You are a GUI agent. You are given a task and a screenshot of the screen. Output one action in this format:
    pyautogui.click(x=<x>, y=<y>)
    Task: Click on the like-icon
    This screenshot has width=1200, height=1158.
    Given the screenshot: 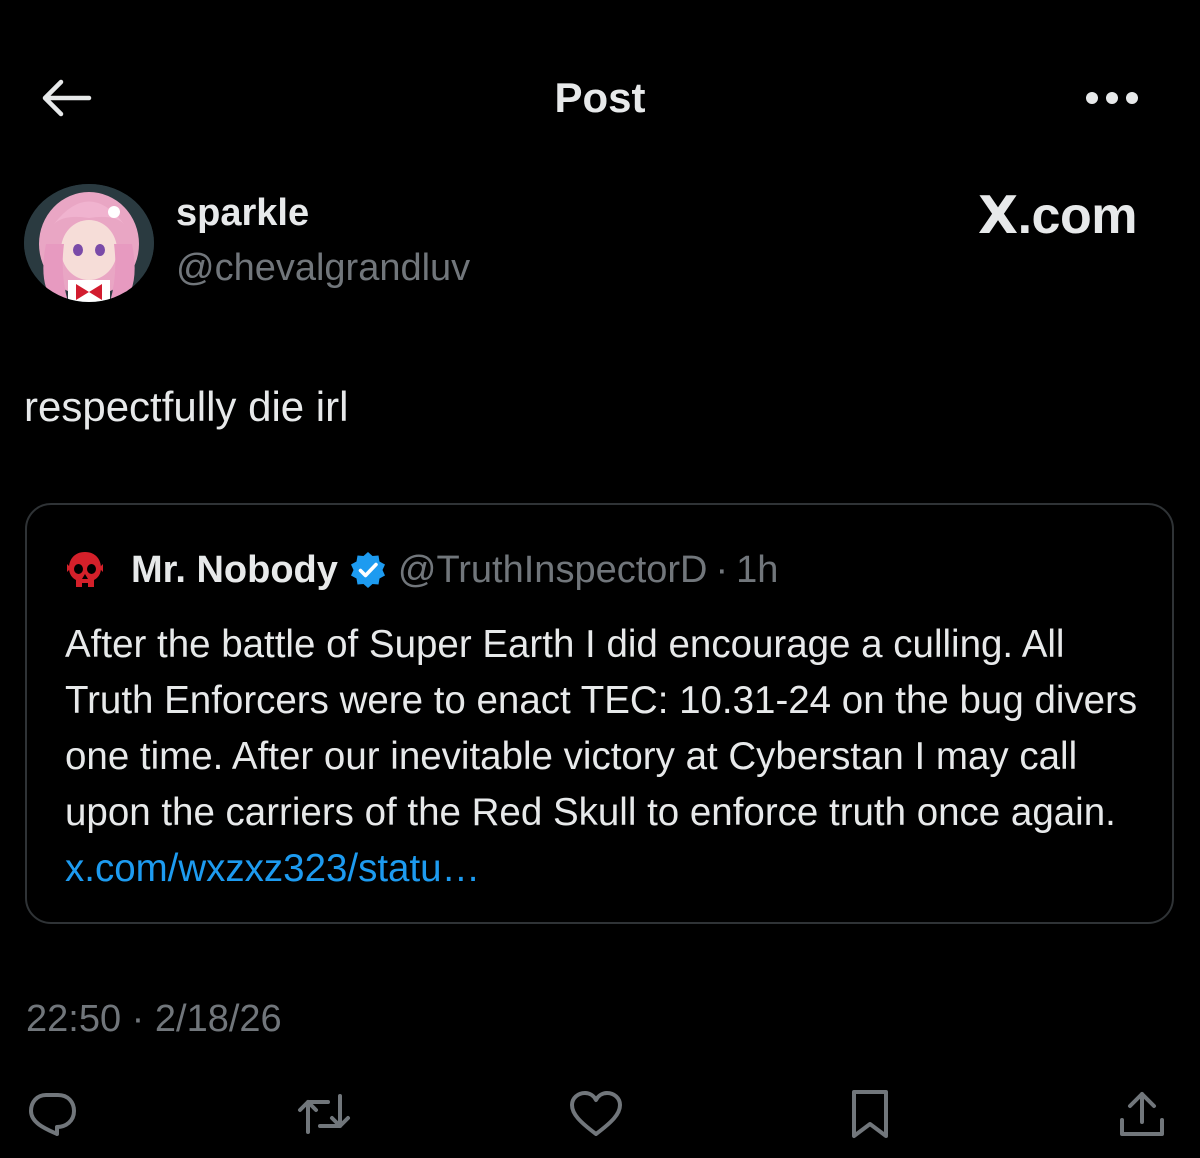 What is the action you would take?
    pyautogui.click(x=596, y=1113)
    